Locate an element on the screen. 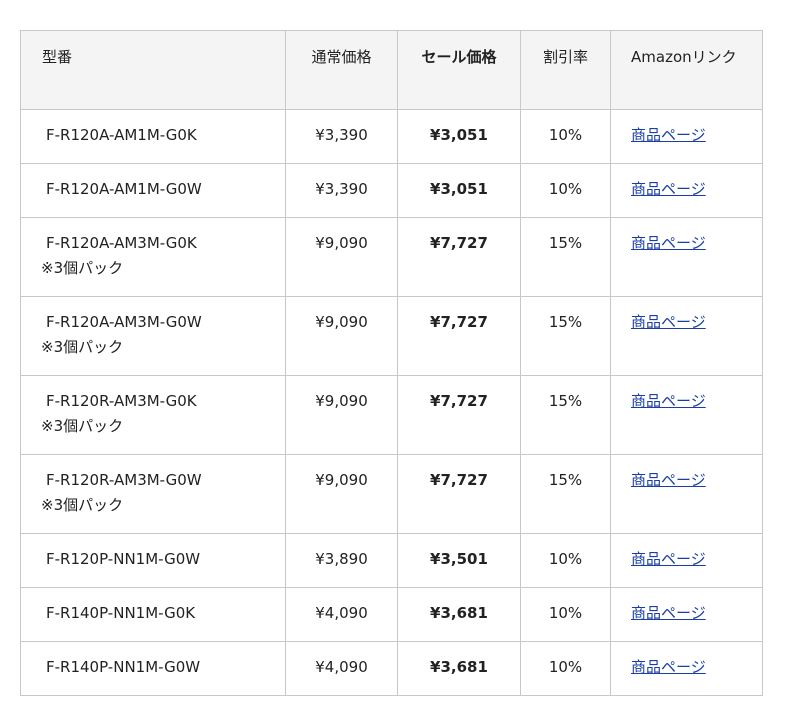  header-regular-price: 通常価格 is located at coordinates (341, 70).